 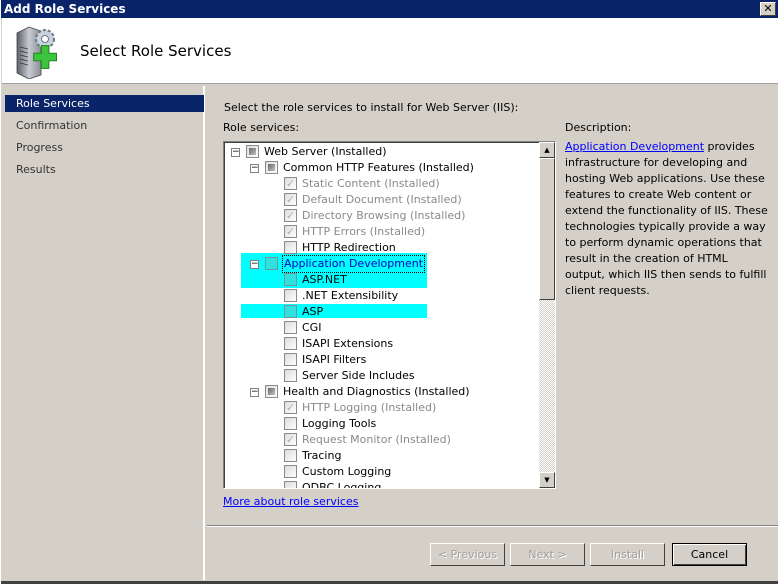 I want to click on tree-item-label: Static Content (Installed), so click(x=371, y=183).